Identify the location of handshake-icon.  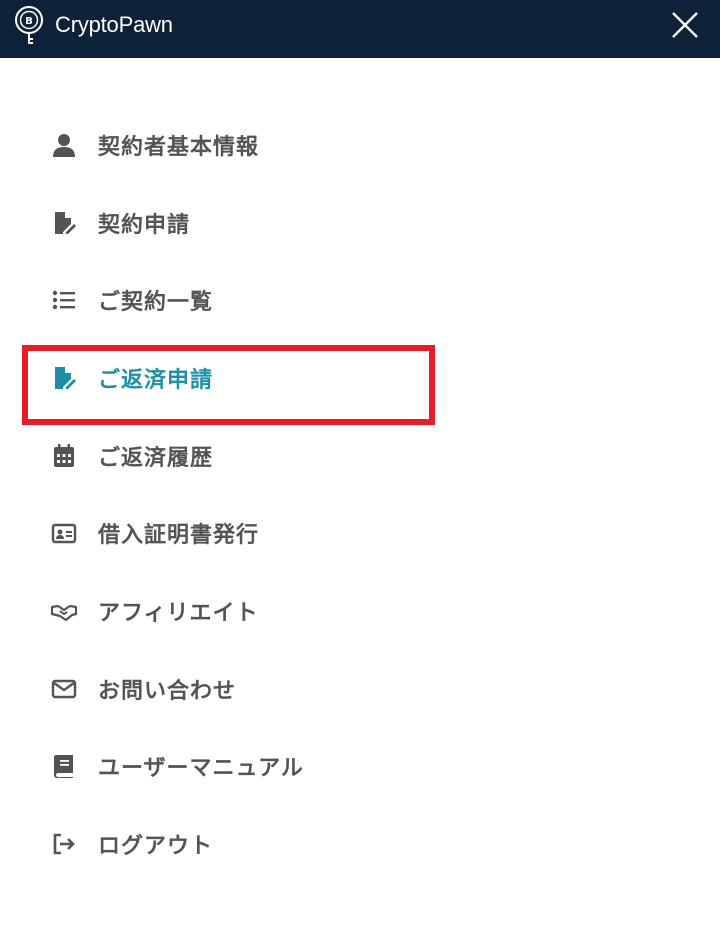
(64, 611).